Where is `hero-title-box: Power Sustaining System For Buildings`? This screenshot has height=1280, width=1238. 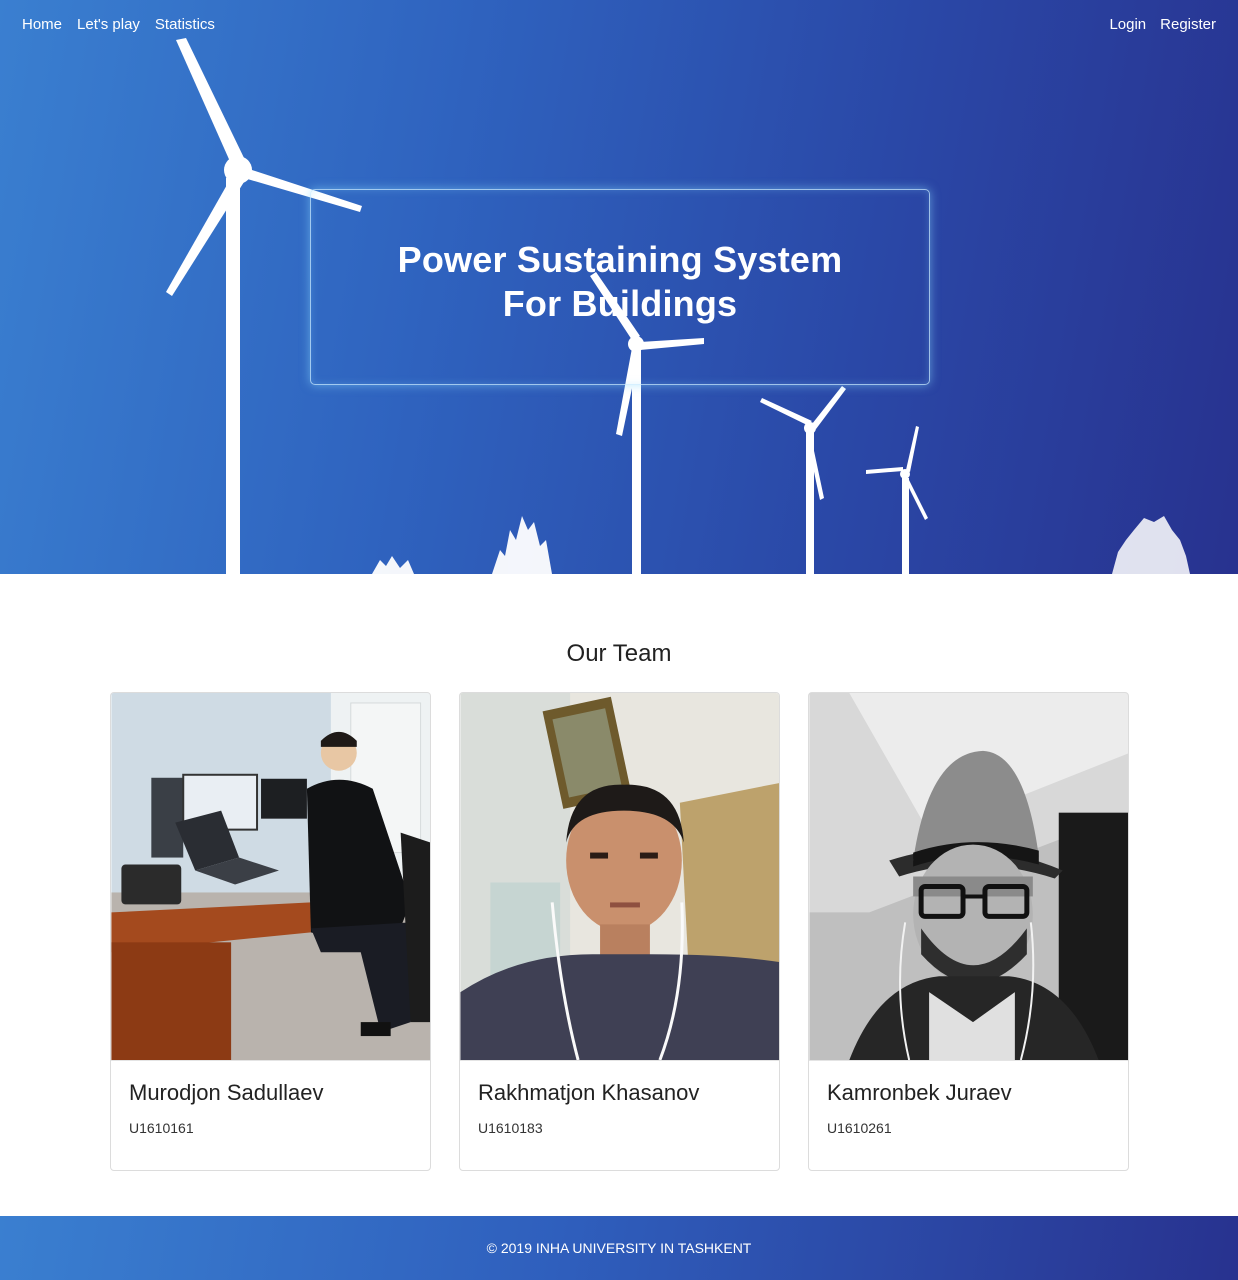 hero-title-box: Power Sustaining System For Buildings is located at coordinates (620, 287).